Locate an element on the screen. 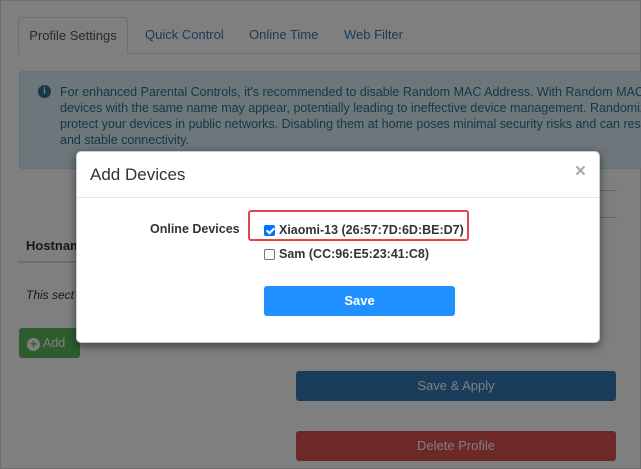  modal-header: Add Devices × is located at coordinates (338, 175).